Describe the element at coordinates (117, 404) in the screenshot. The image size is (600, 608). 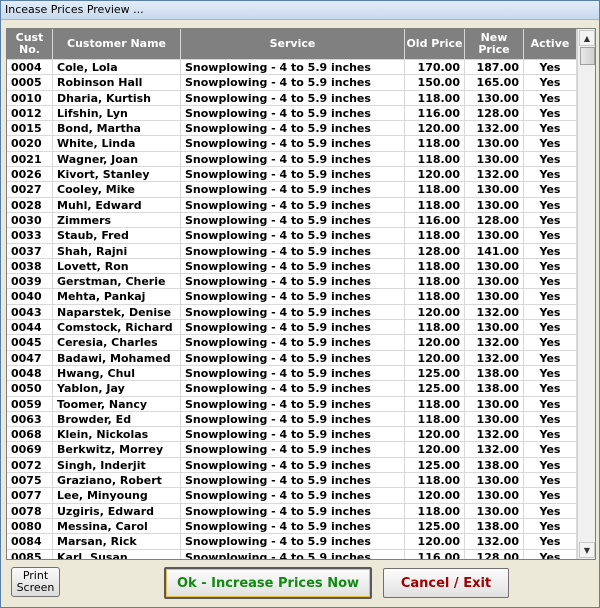
I see `customer-name-cell: Toomer, Nancy` at that location.